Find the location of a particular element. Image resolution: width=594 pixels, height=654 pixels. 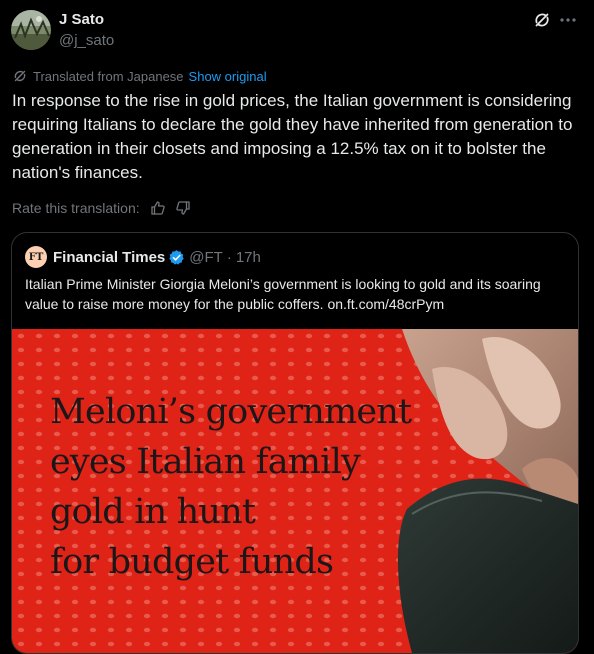

translate-icon is located at coordinates (20, 76).